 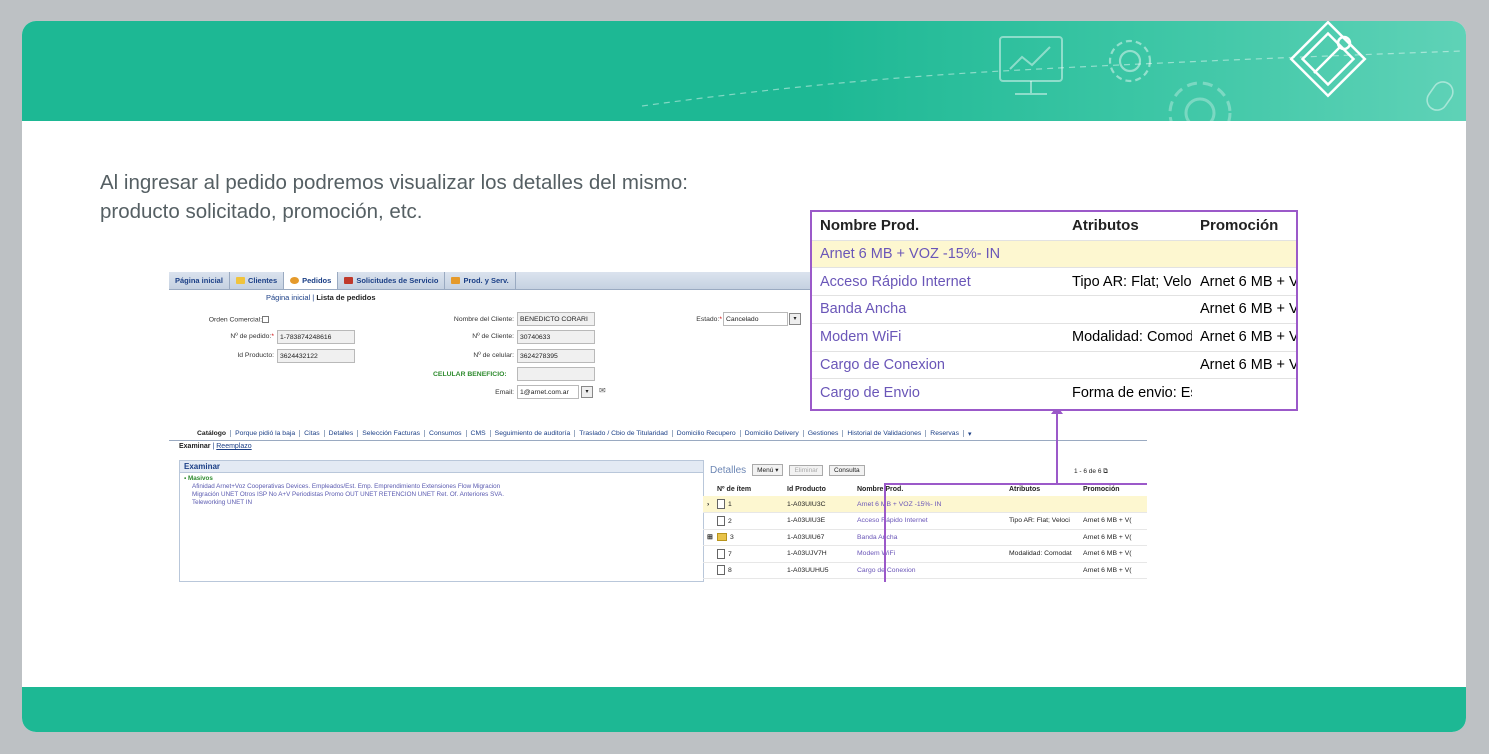 I want to click on subnav-examinar: Examinar, so click(x=195, y=446).